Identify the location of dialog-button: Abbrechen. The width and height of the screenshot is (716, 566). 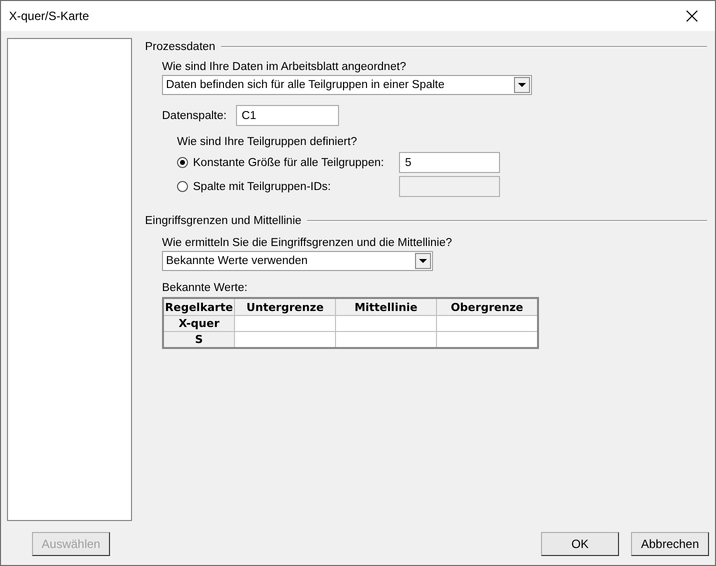
(670, 544).